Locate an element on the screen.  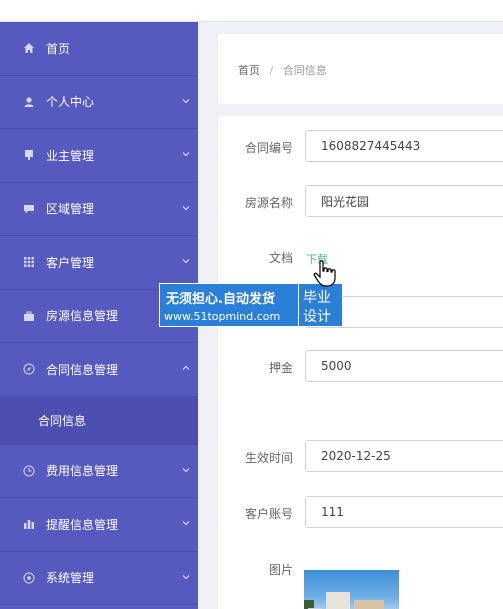
sidebar-item-system: 系统管理 is located at coordinates (99, 578).